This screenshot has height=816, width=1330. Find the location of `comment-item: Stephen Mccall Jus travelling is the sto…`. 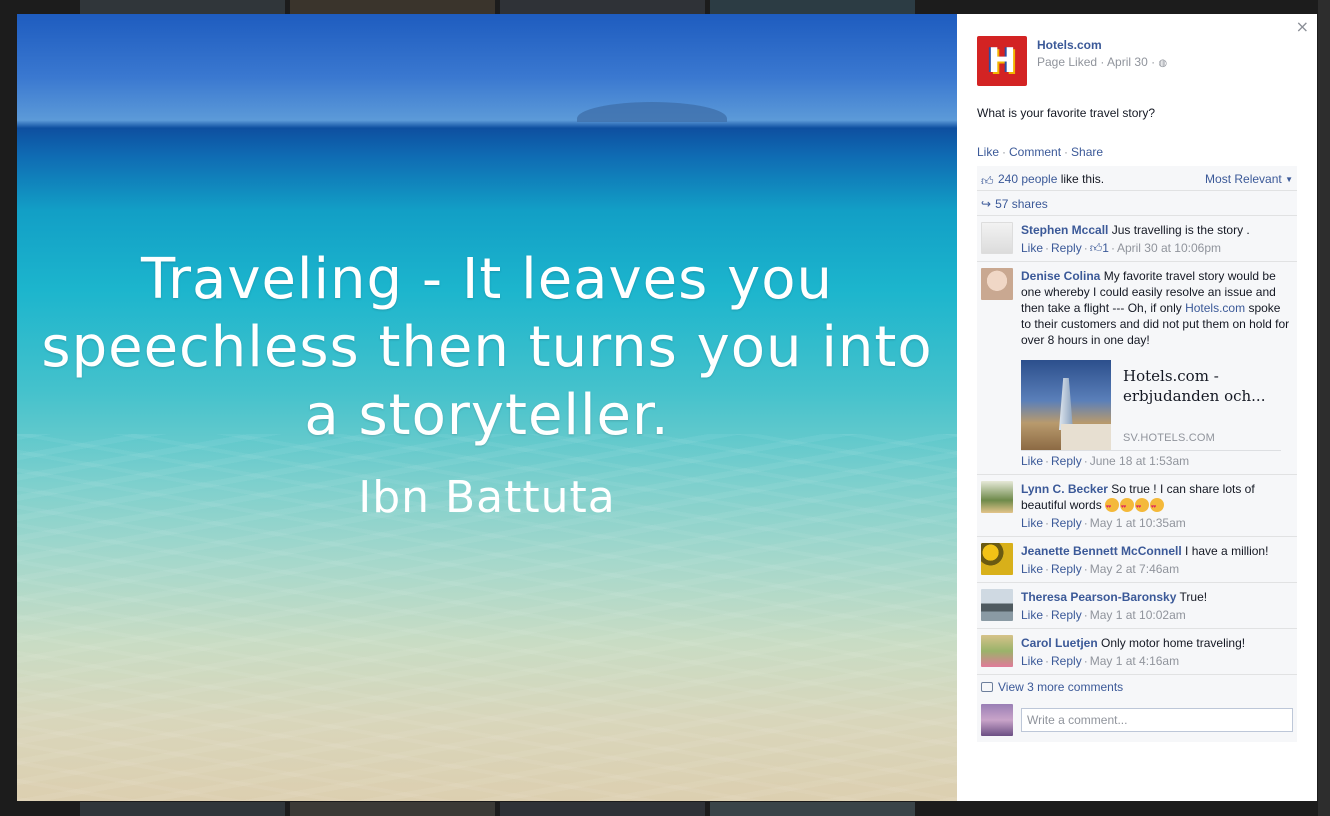

comment-item: Stephen Mccall Jus travelling is the sto… is located at coordinates (1137, 239).